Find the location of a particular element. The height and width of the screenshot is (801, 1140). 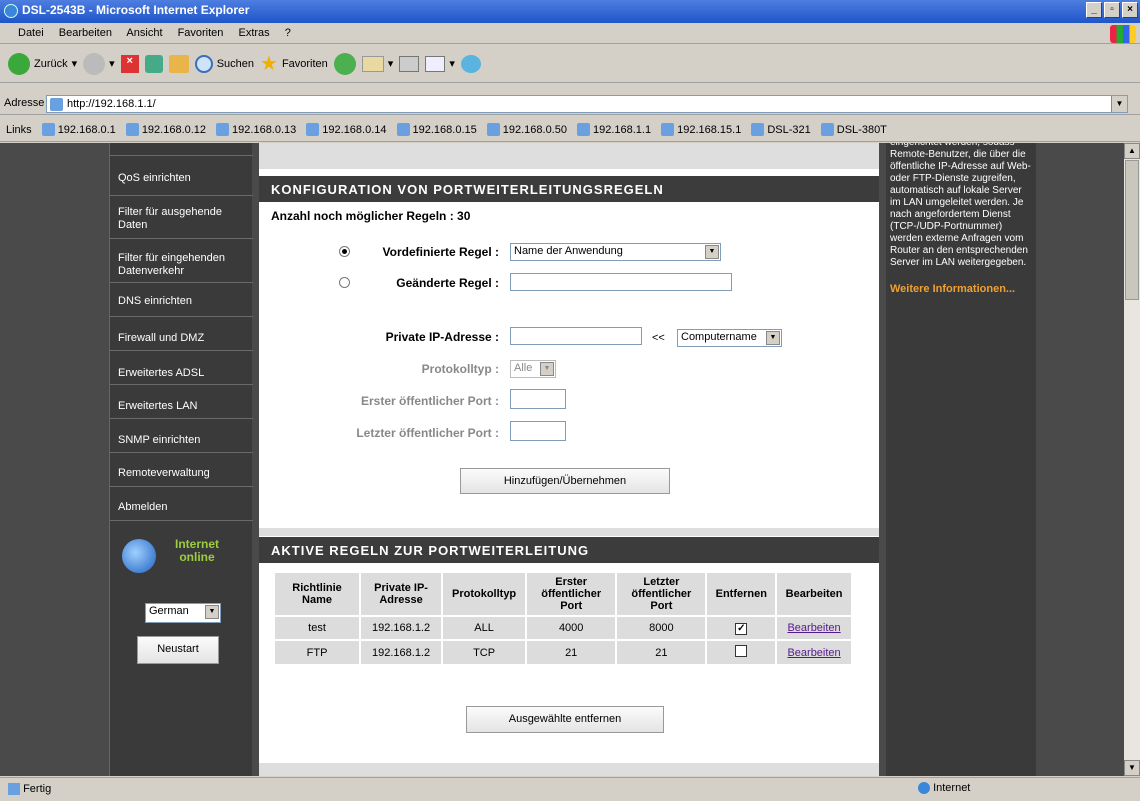

sidebar-item-lan: Erweitertes LAN is located at coordinates (181, 402).